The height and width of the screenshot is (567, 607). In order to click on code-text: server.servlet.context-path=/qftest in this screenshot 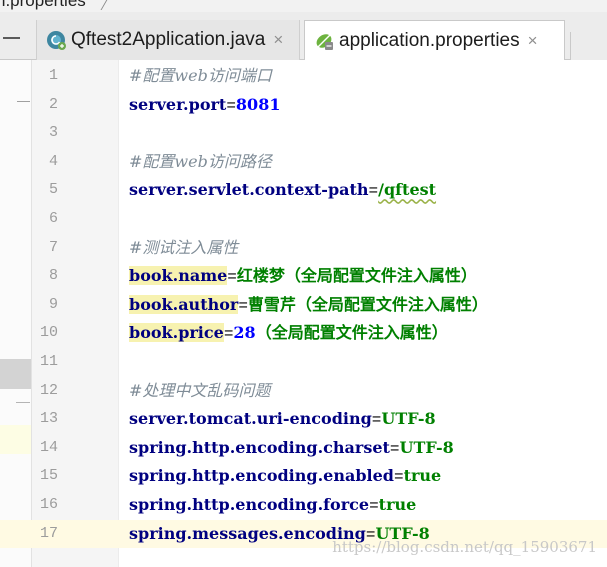, I will do `click(282, 191)`.